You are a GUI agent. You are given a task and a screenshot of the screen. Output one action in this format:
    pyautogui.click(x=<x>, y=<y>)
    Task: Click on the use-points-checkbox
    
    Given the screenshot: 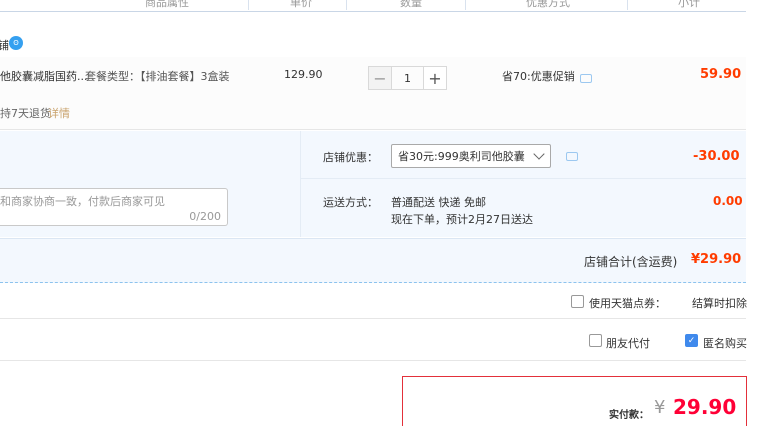 What is the action you would take?
    pyautogui.click(x=577, y=301)
    